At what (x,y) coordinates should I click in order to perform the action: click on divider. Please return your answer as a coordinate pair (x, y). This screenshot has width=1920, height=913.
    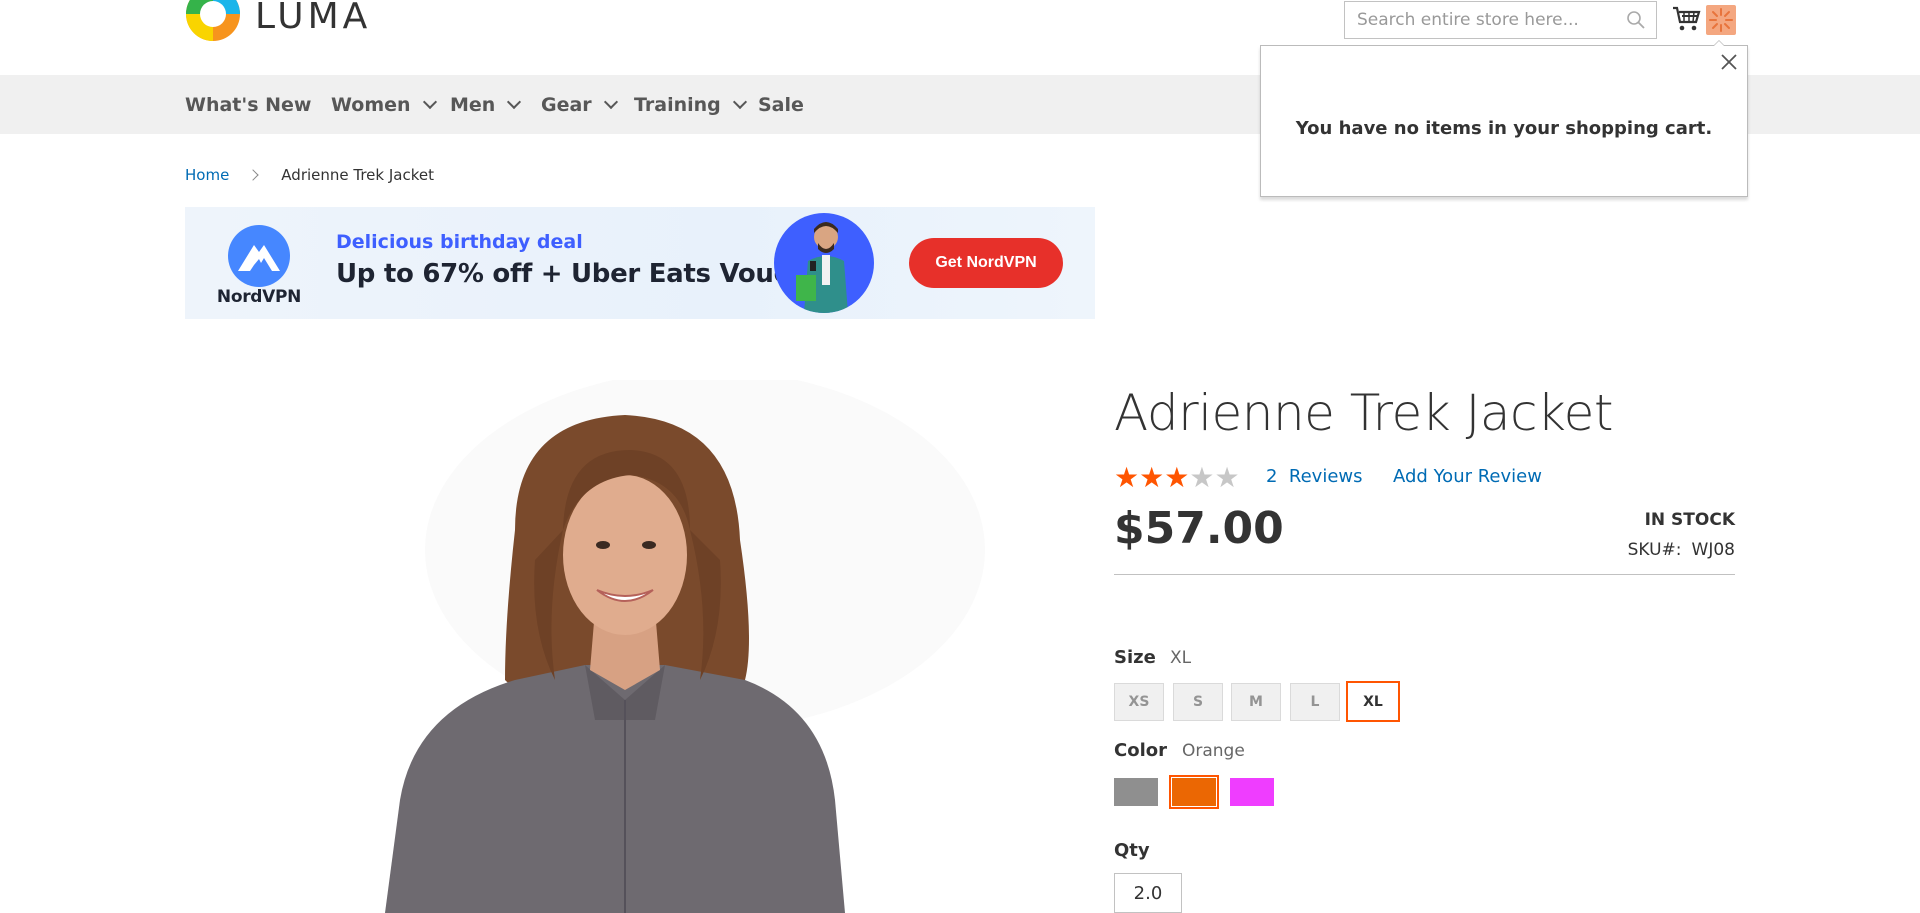
    Looking at the image, I should click on (1424, 574).